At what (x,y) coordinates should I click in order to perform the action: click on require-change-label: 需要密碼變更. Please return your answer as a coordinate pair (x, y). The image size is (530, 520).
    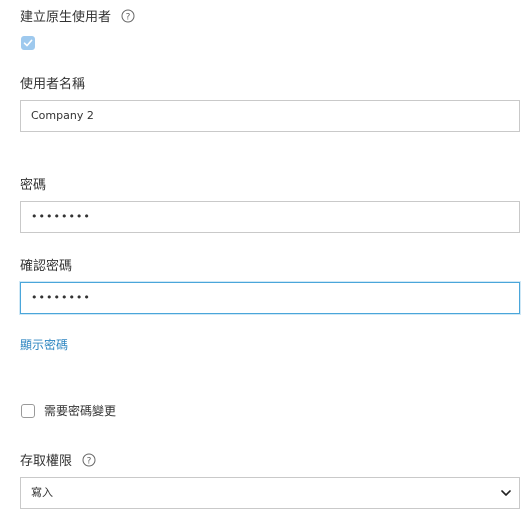
    Looking at the image, I should click on (80, 411).